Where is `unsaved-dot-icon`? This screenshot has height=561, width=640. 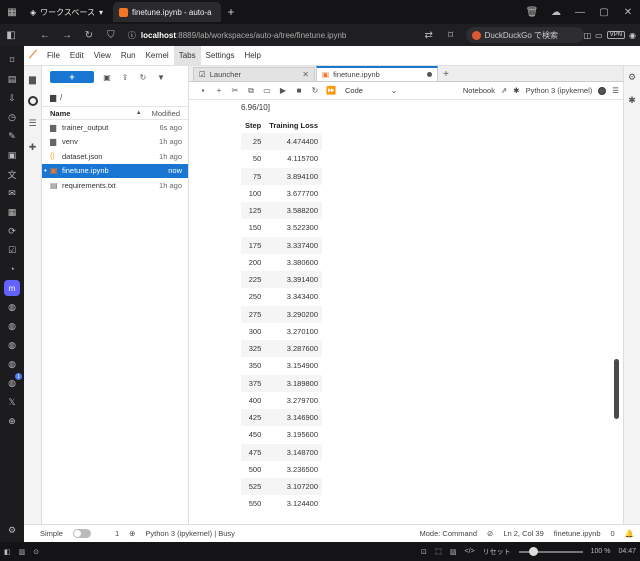
unsaved-dot-icon is located at coordinates (429, 74).